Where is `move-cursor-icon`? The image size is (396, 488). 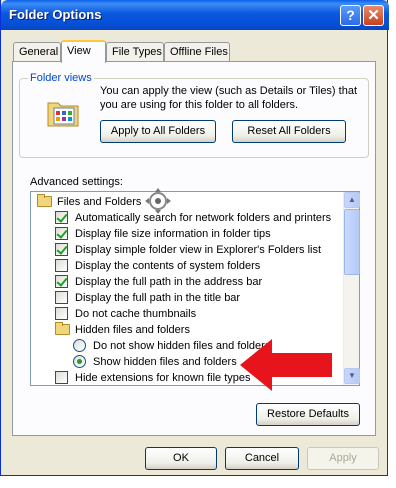
move-cursor-icon is located at coordinates (158, 201).